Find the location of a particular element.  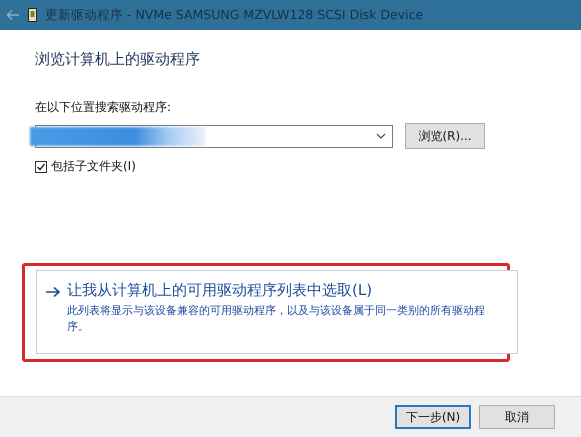

next-button: 下一步(N) is located at coordinates (433, 417).